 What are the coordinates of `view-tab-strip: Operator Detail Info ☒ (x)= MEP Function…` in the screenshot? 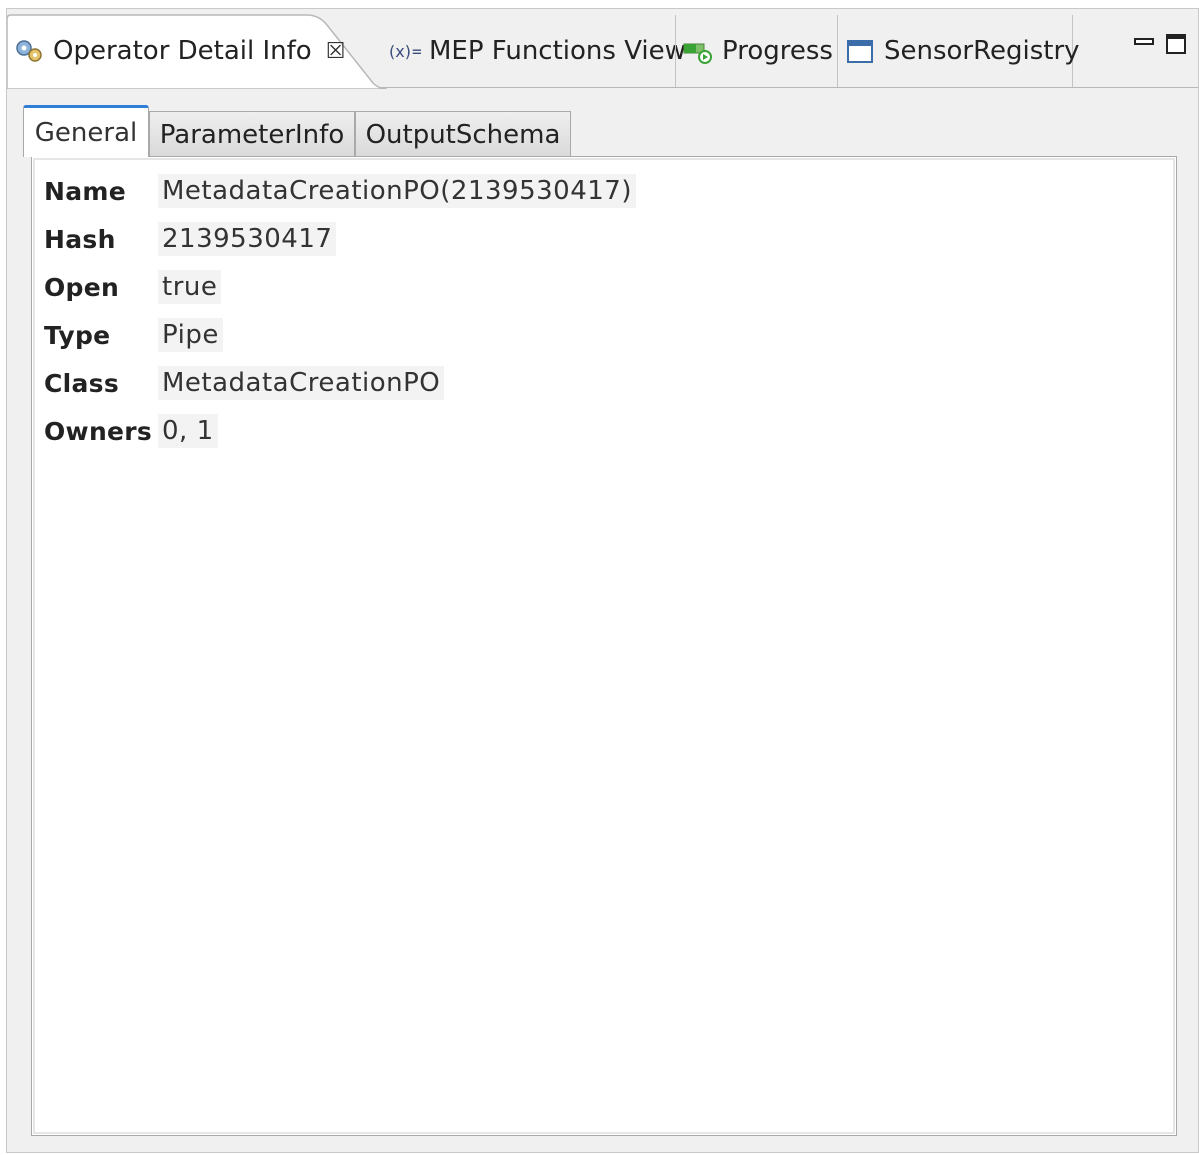 It's located at (602, 49).